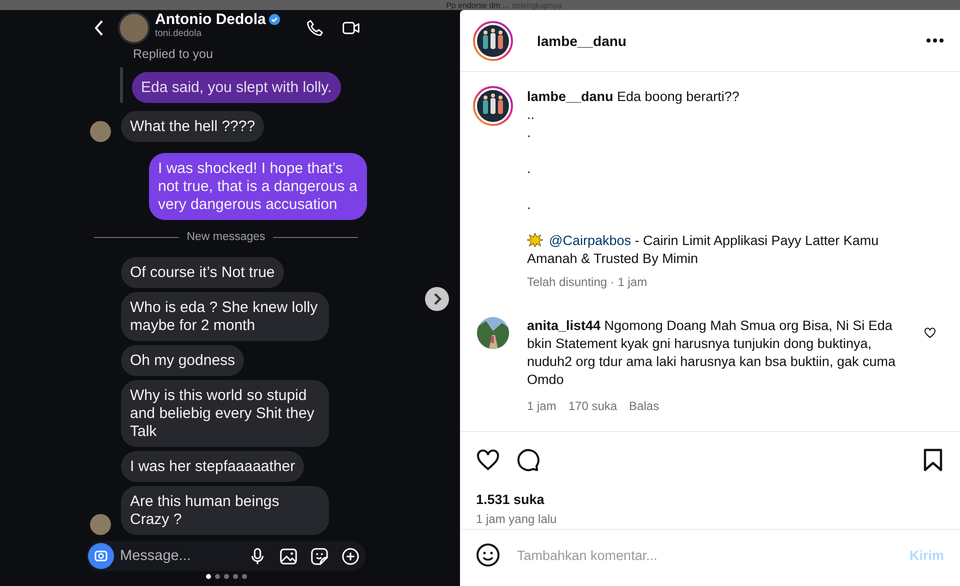 The width and height of the screenshot is (960, 586). What do you see at coordinates (210, 19) in the screenshot?
I see `contact-name: Antonio Dedola` at bounding box center [210, 19].